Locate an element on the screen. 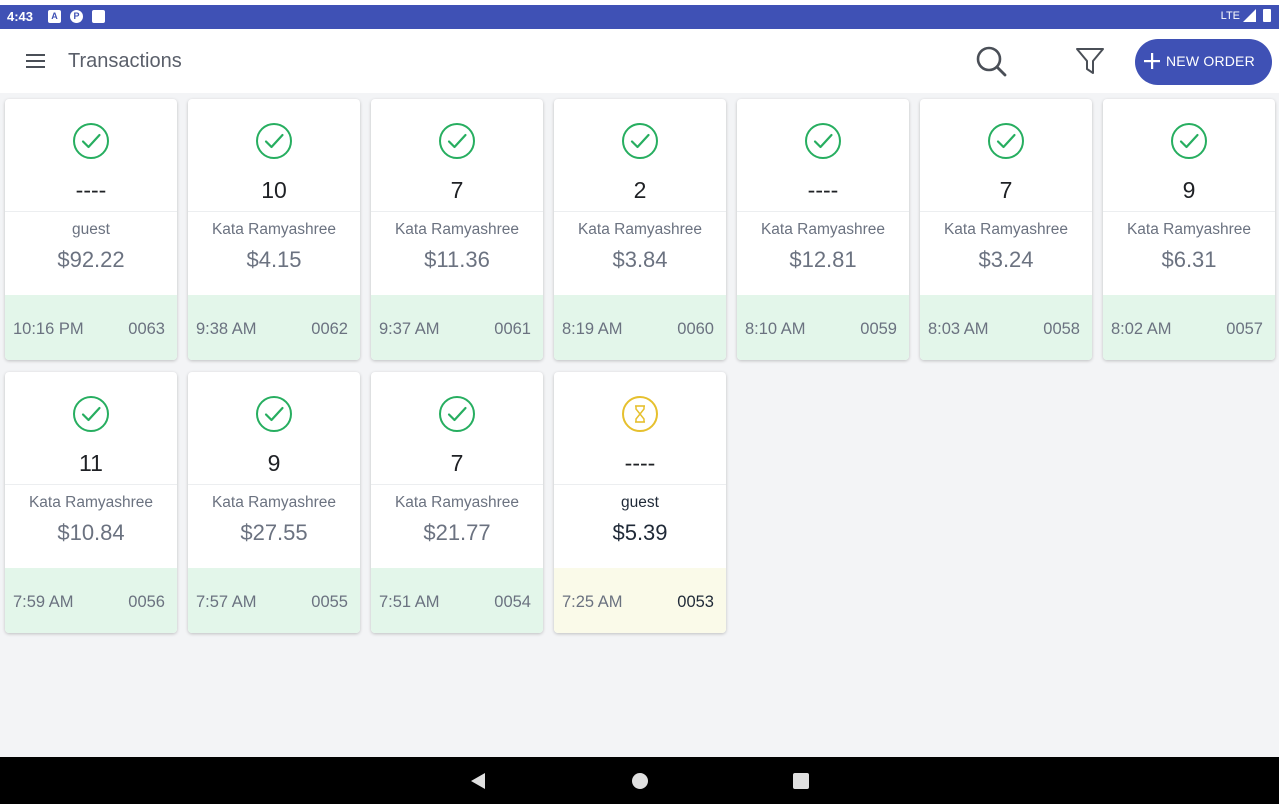  filter-button is located at coordinates (1090, 61).